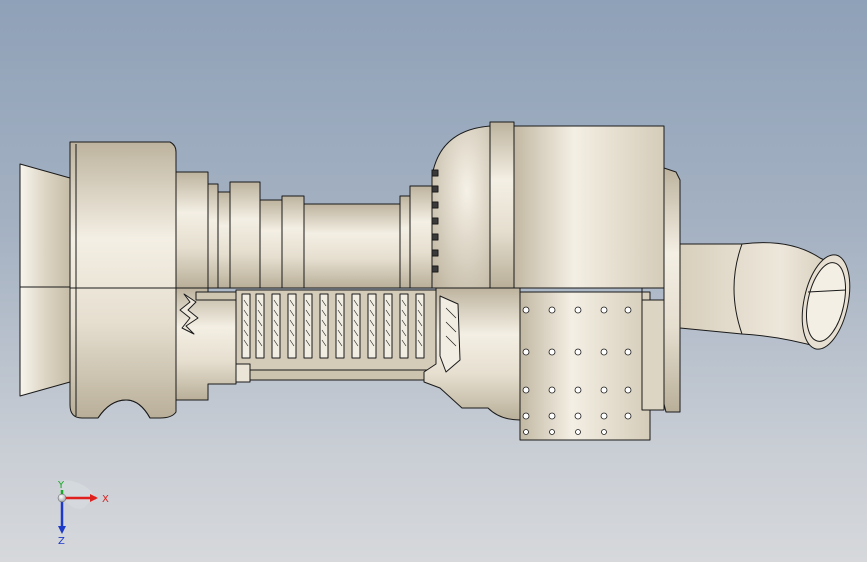 The width and height of the screenshot is (867, 562). Describe the element at coordinates (105, 499) in the screenshot. I see `x-axis-label: X` at that location.